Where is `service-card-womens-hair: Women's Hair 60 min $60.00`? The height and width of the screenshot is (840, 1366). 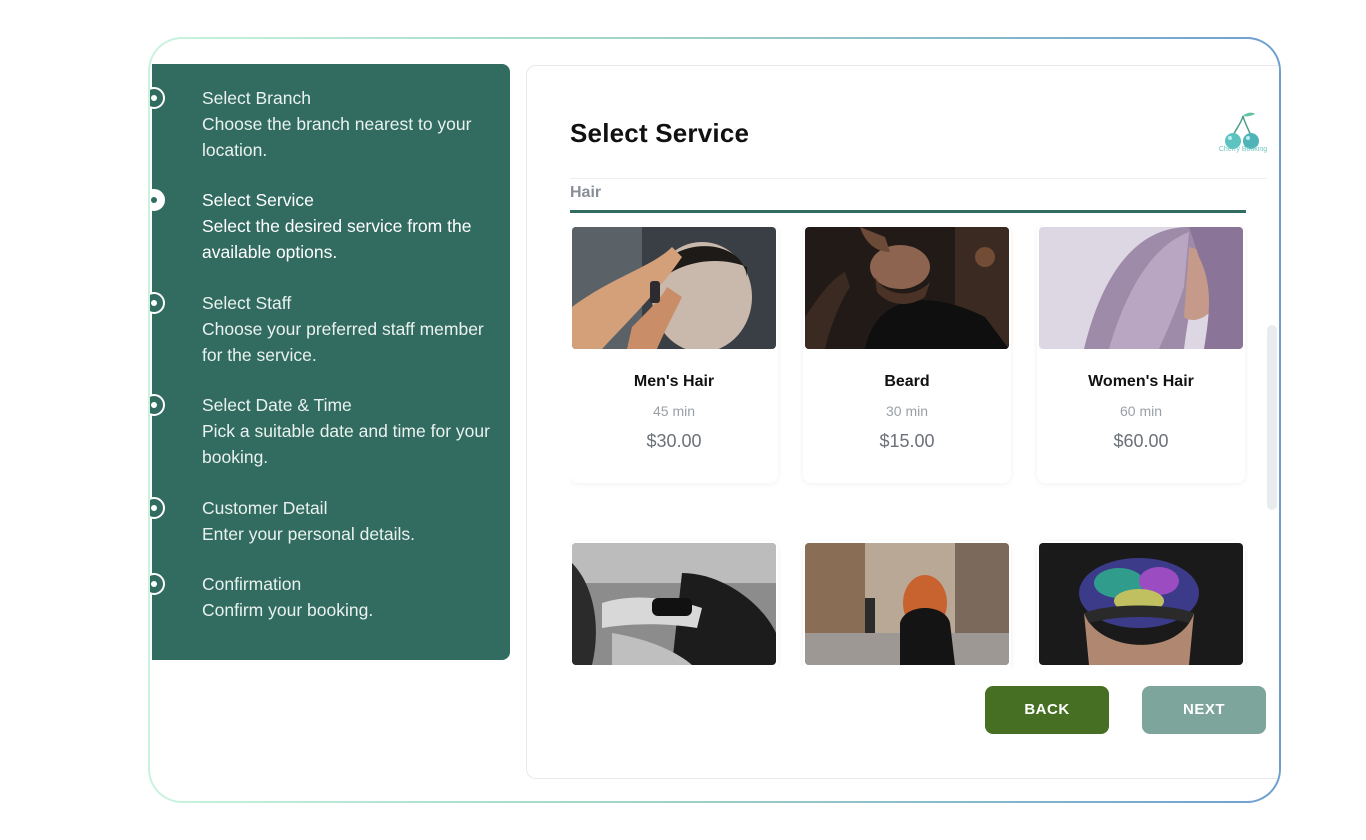 service-card-womens-hair: Women's Hair 60 min $60.00 is located at coordinates (1141, 354).